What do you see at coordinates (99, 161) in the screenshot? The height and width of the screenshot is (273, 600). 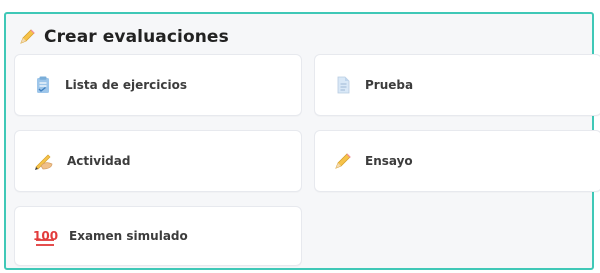 I see `card-label: Actividad` at bounding box center [99, 161].